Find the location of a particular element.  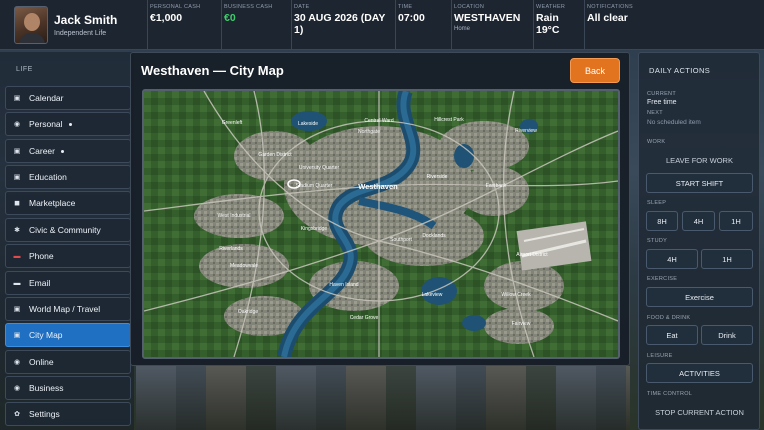

map-label: Lakeview is located at coordinates (432, 295).